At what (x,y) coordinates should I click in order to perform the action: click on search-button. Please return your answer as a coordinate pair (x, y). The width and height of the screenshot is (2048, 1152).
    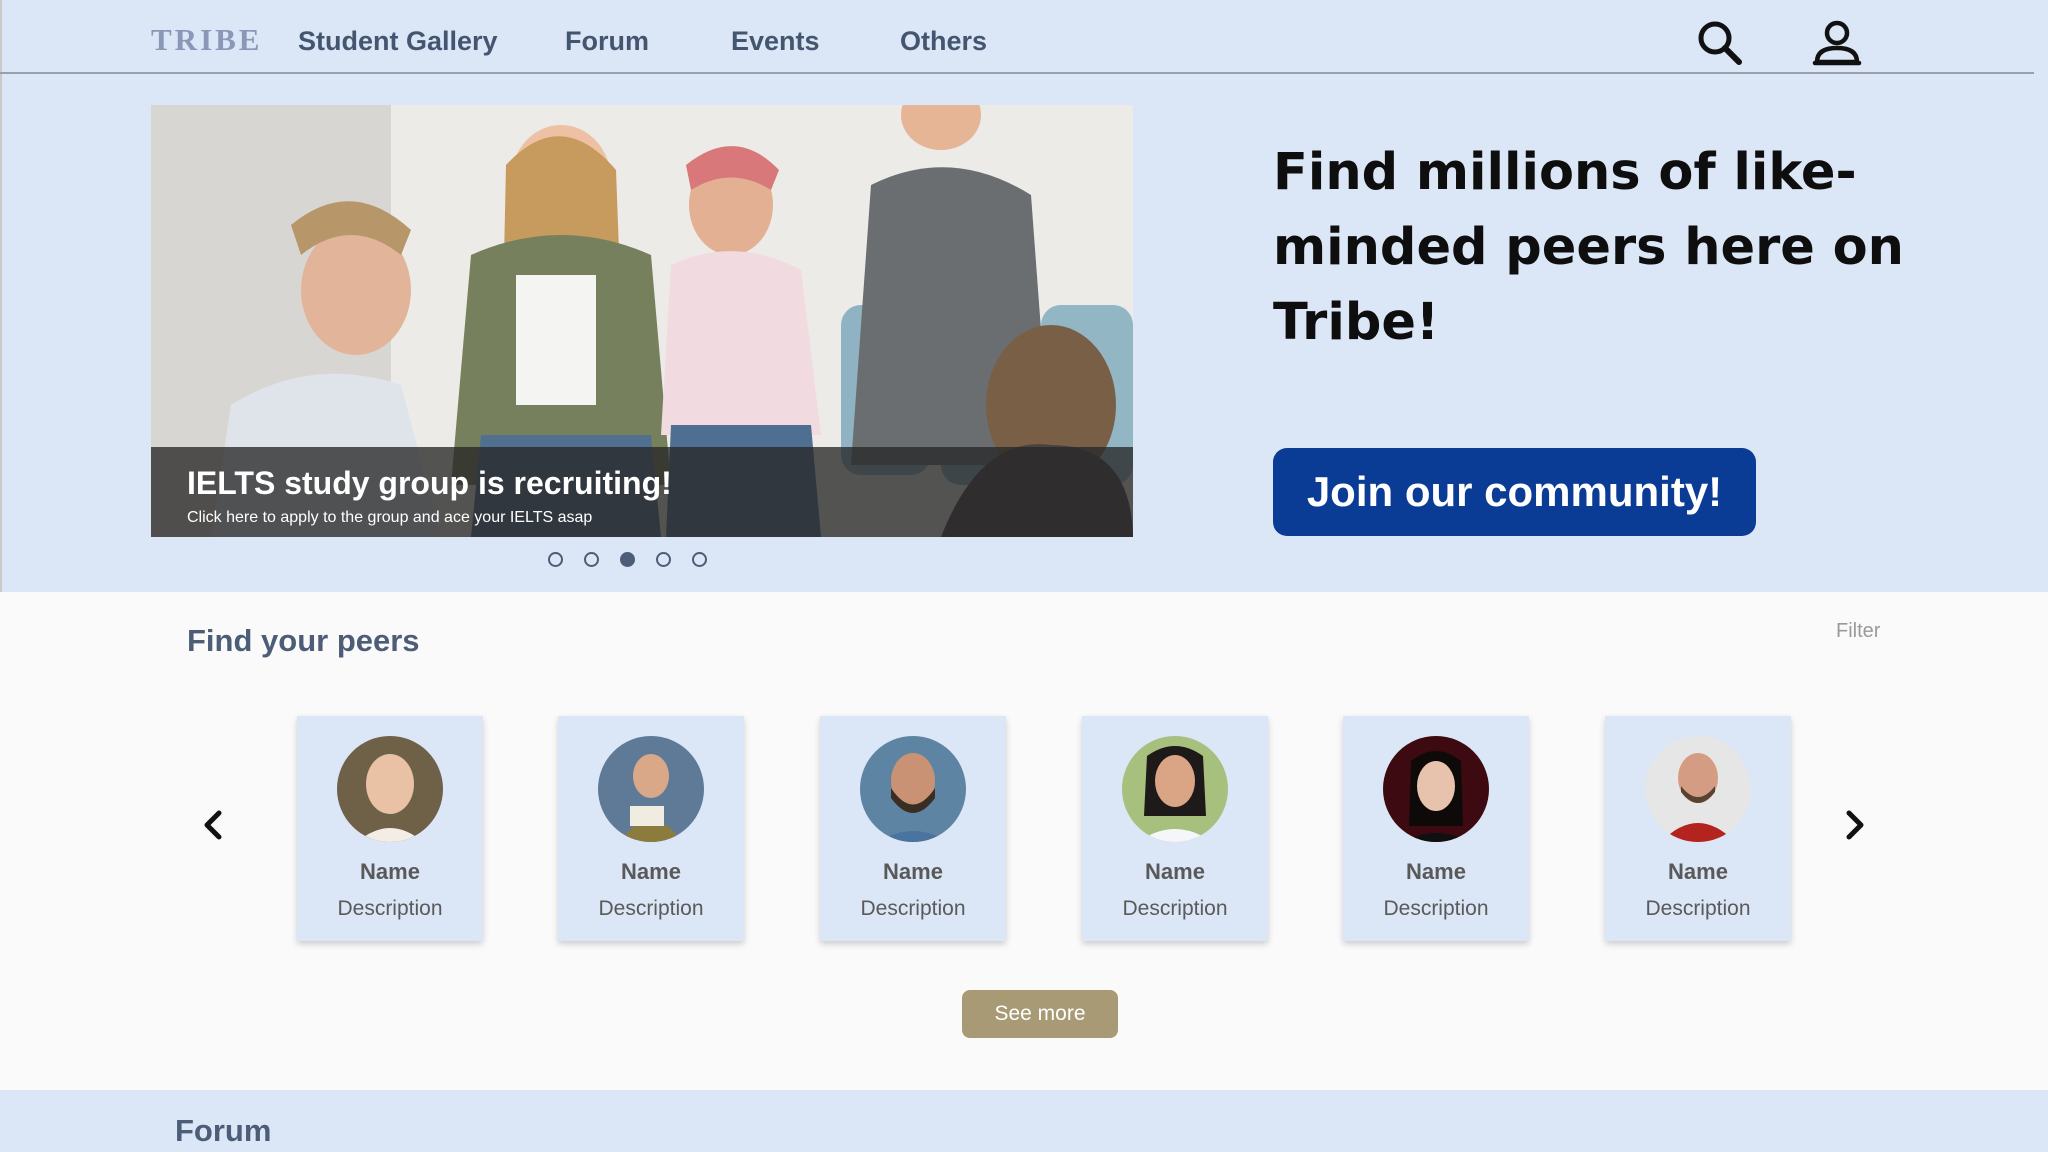
    Looking at the image, I should click on (1720, 43).